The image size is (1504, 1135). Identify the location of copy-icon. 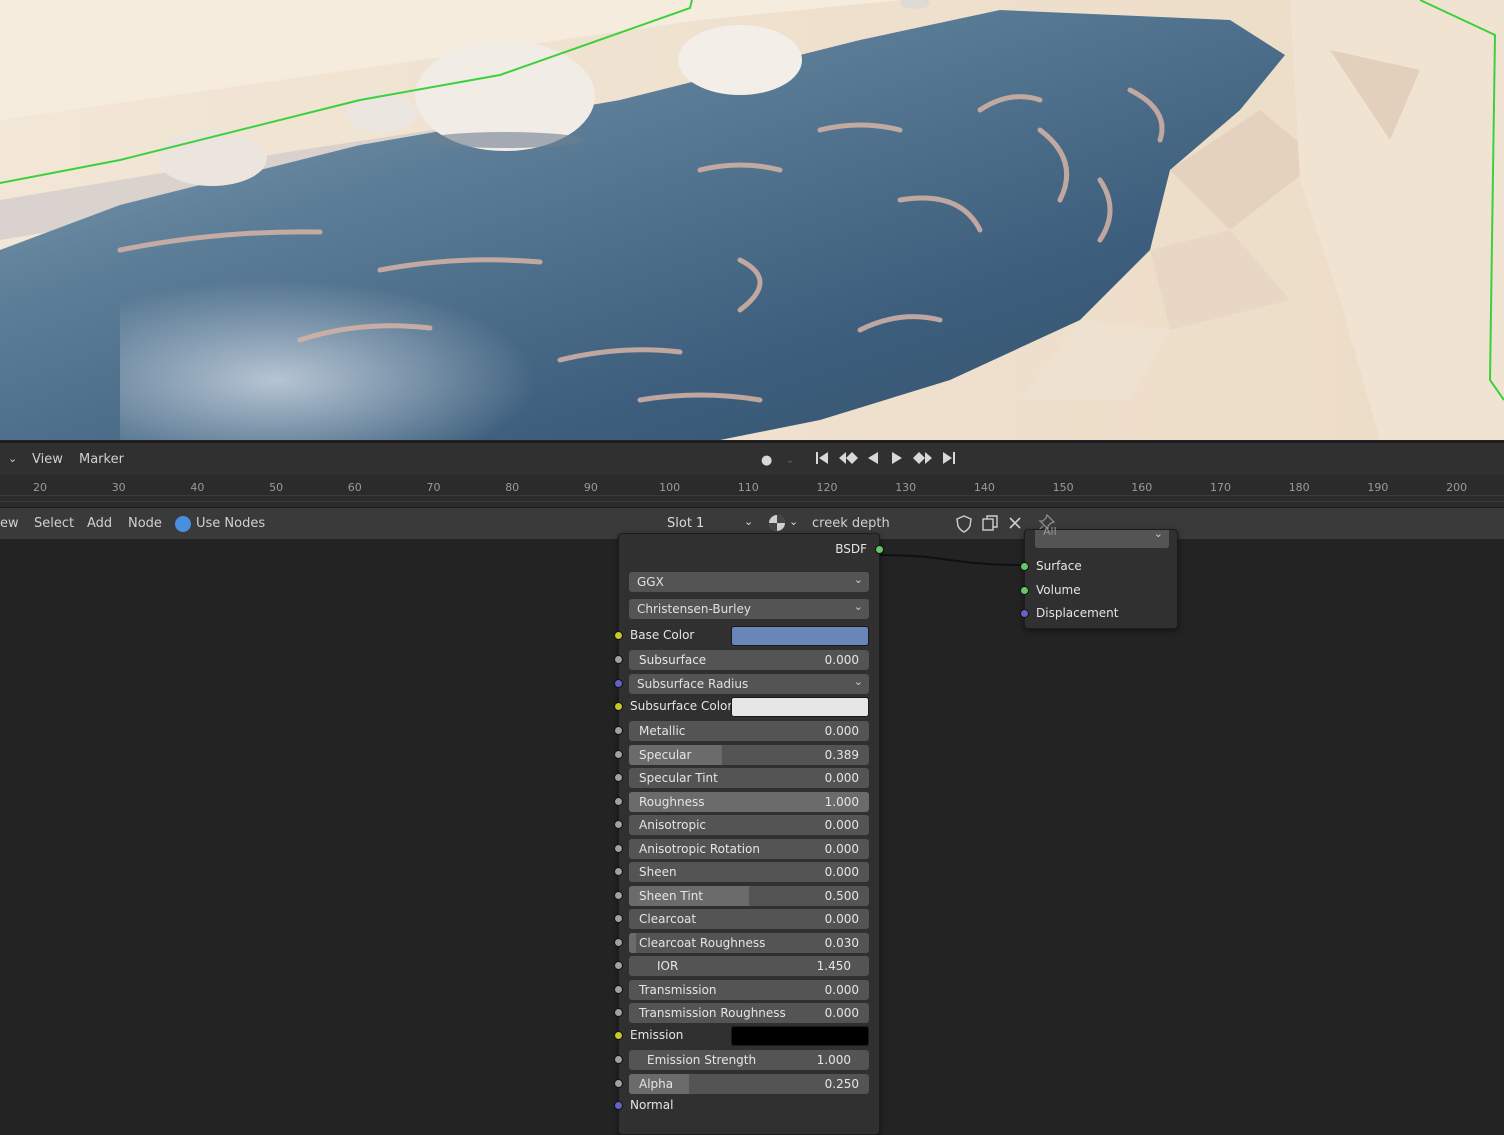
(990, 525).